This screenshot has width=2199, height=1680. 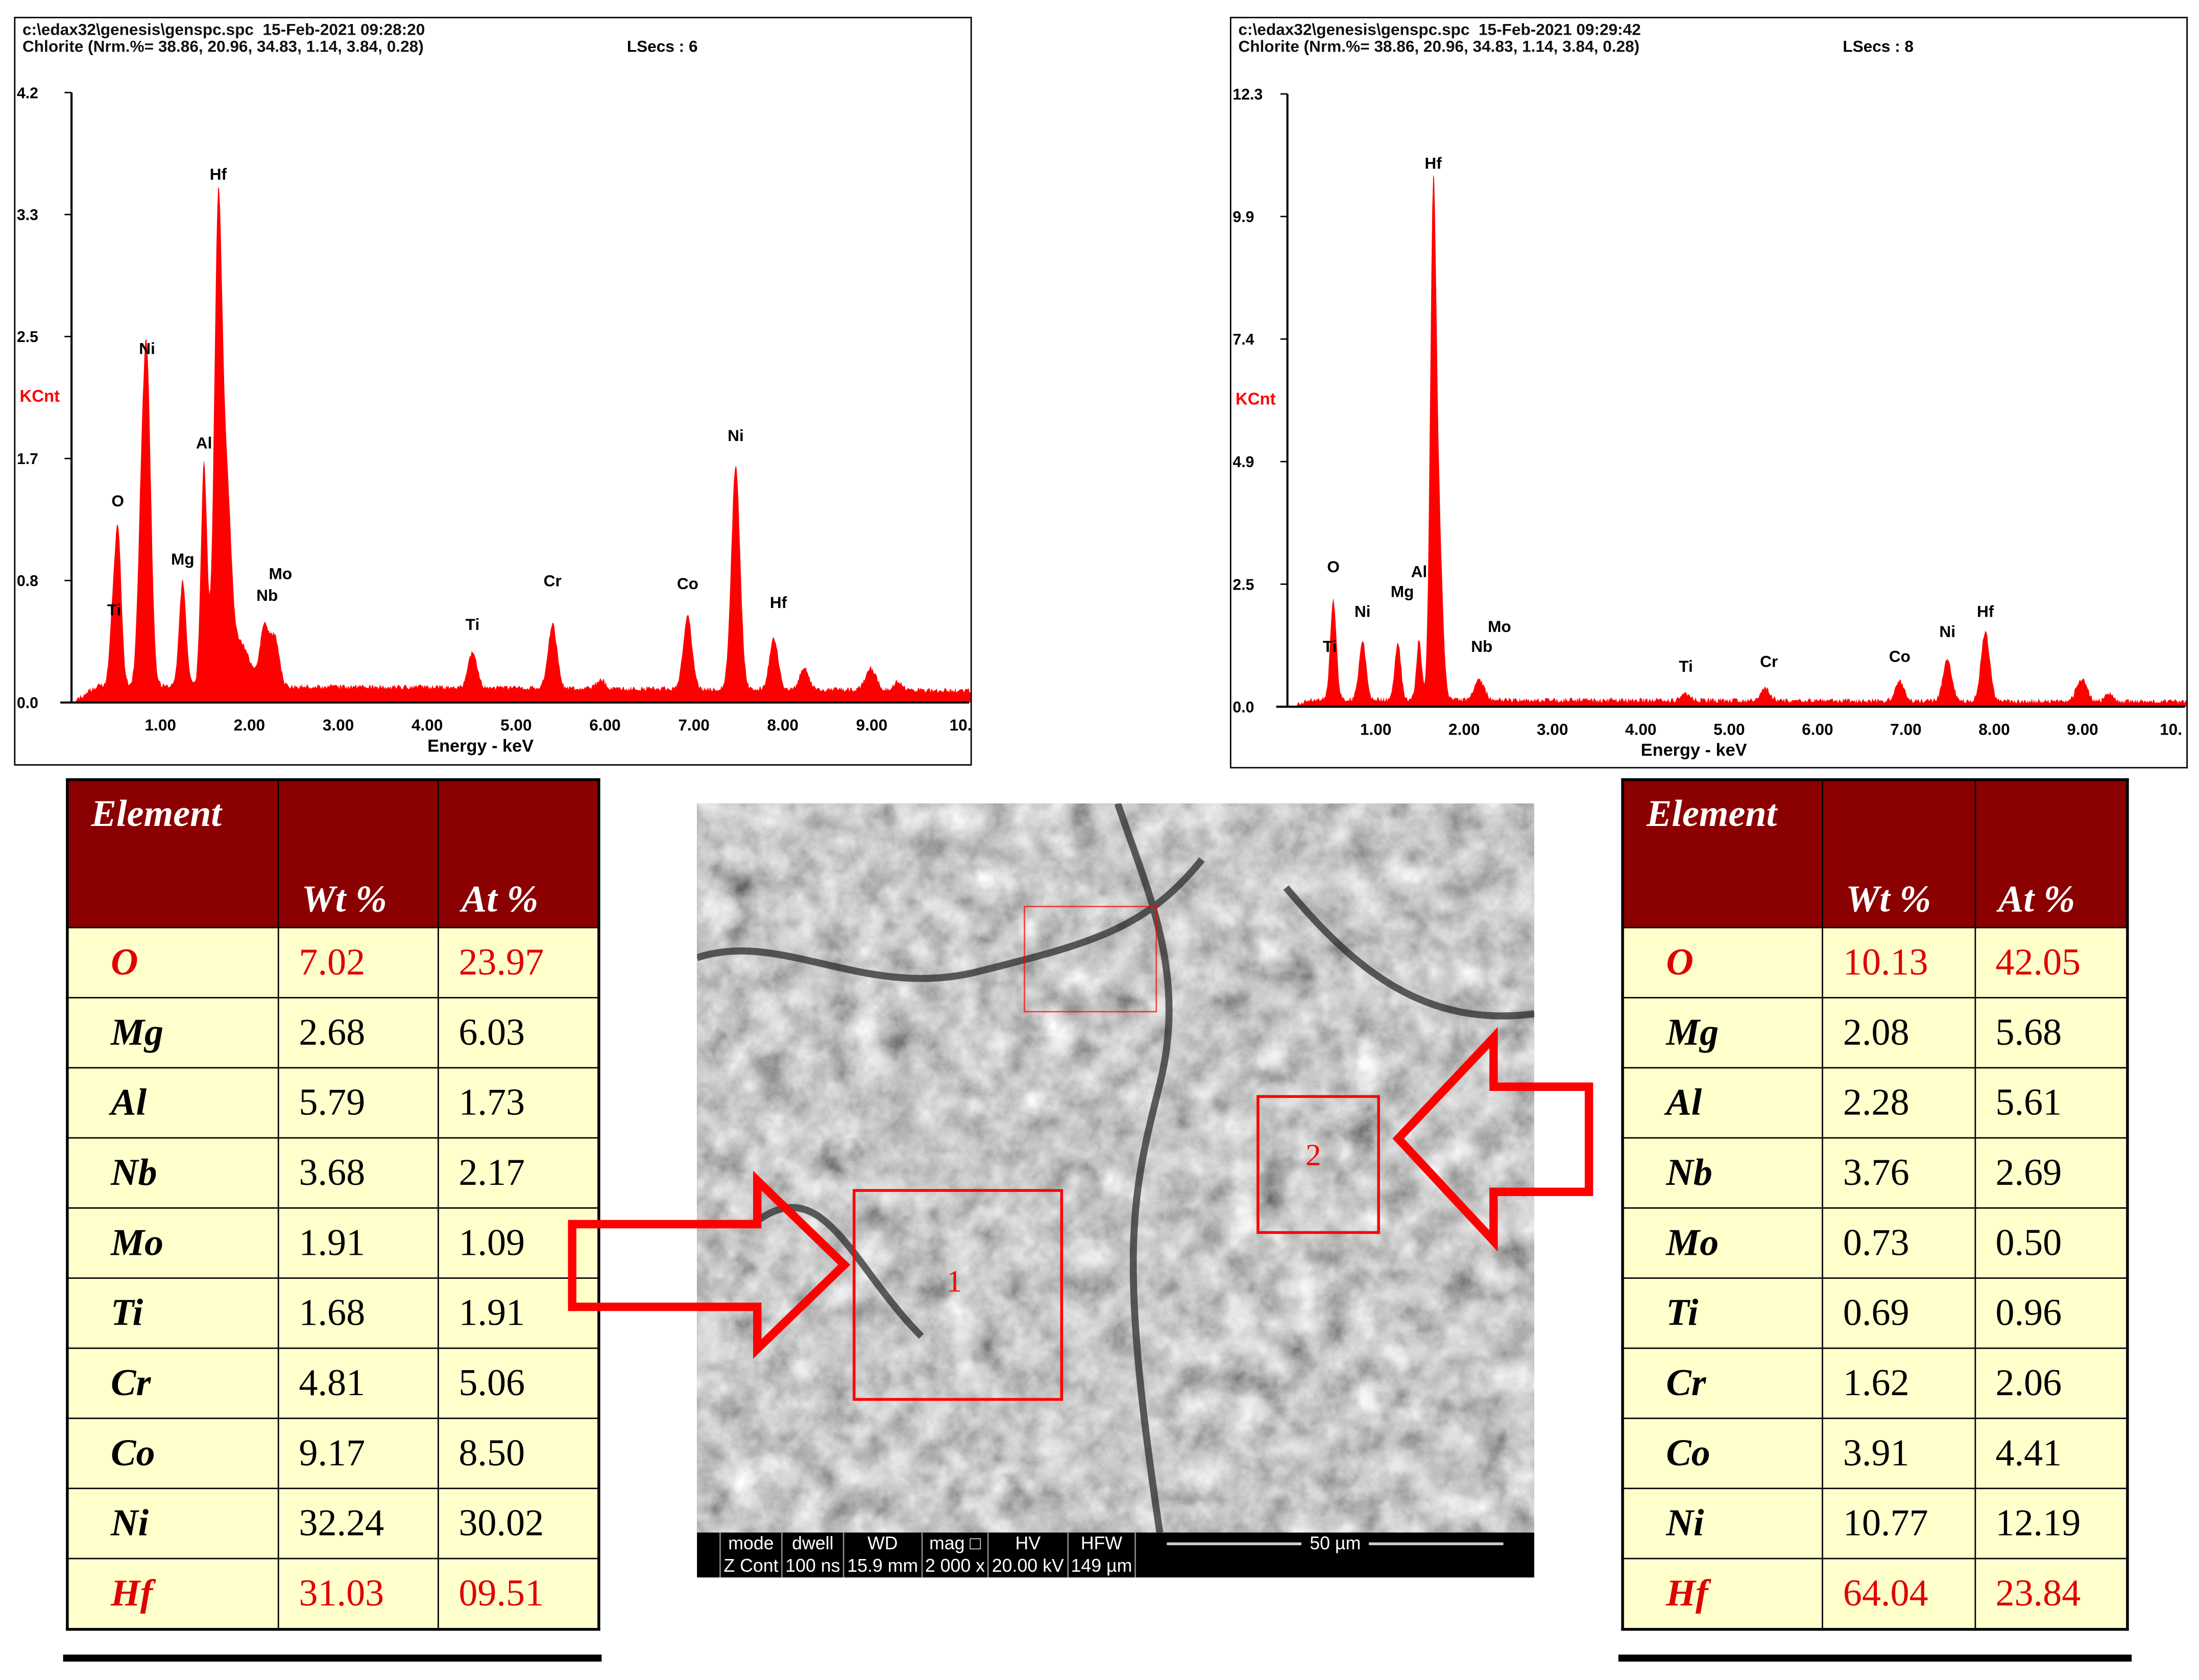 What do you see at coordinates (519, 963) in the screenshot?
I see `at-cell: 23.97` at bounding box center [519, 963].